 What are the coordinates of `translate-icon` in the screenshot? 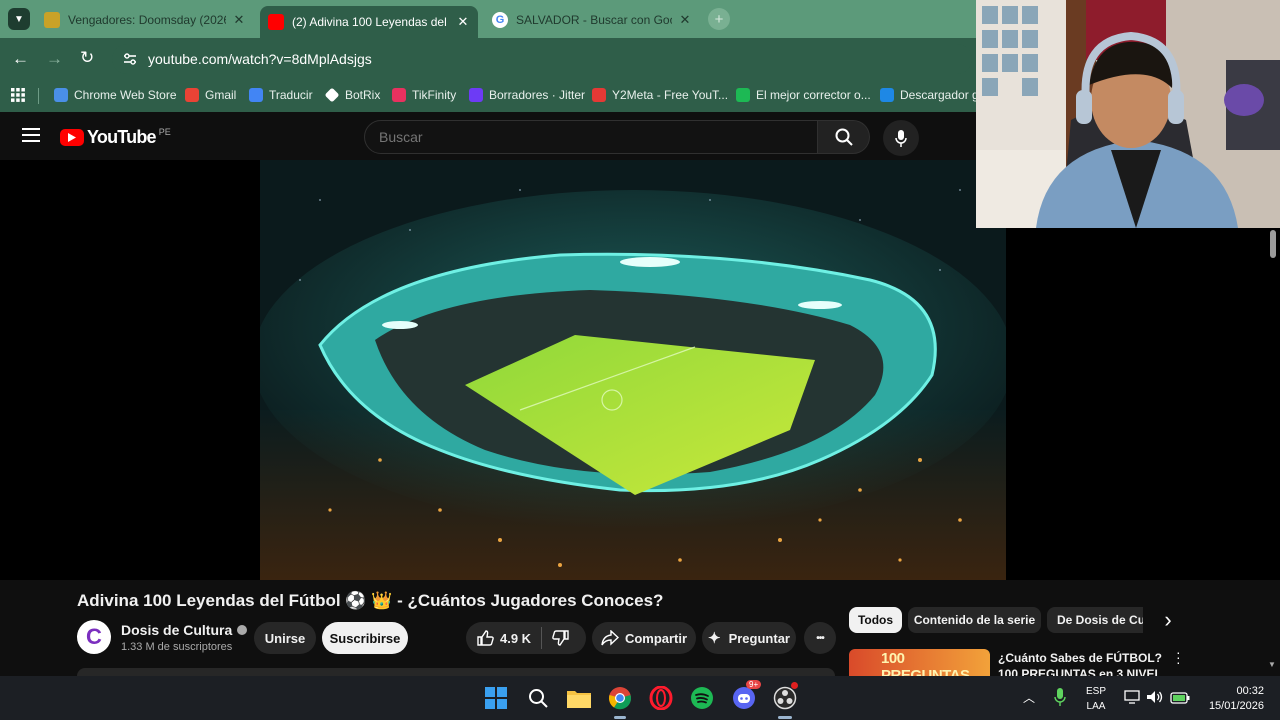 It's located at (256, 95).